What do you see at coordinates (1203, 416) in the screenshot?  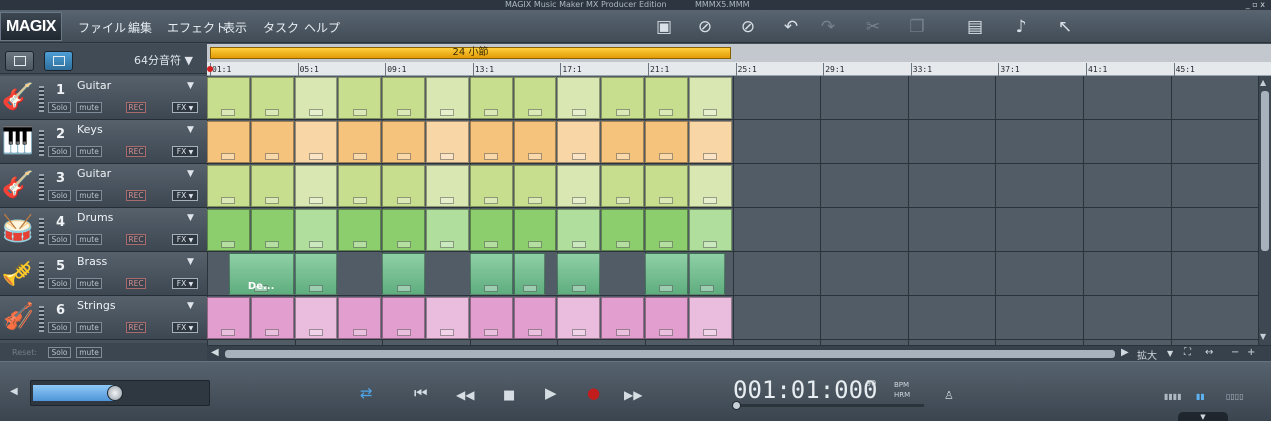 I see `expand-panel-icon: ▼` at bounding box center [1203, 416].